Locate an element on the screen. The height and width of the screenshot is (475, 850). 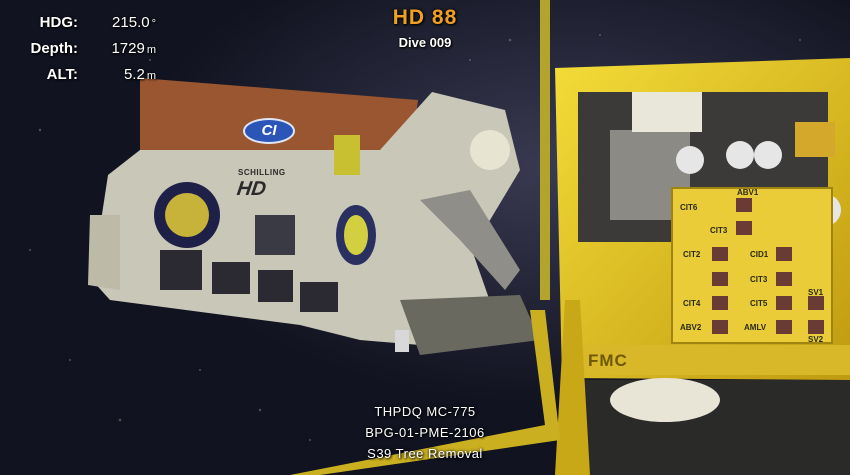
schilling-logo-text: SCHILLING is located at coordinates (262, 172).